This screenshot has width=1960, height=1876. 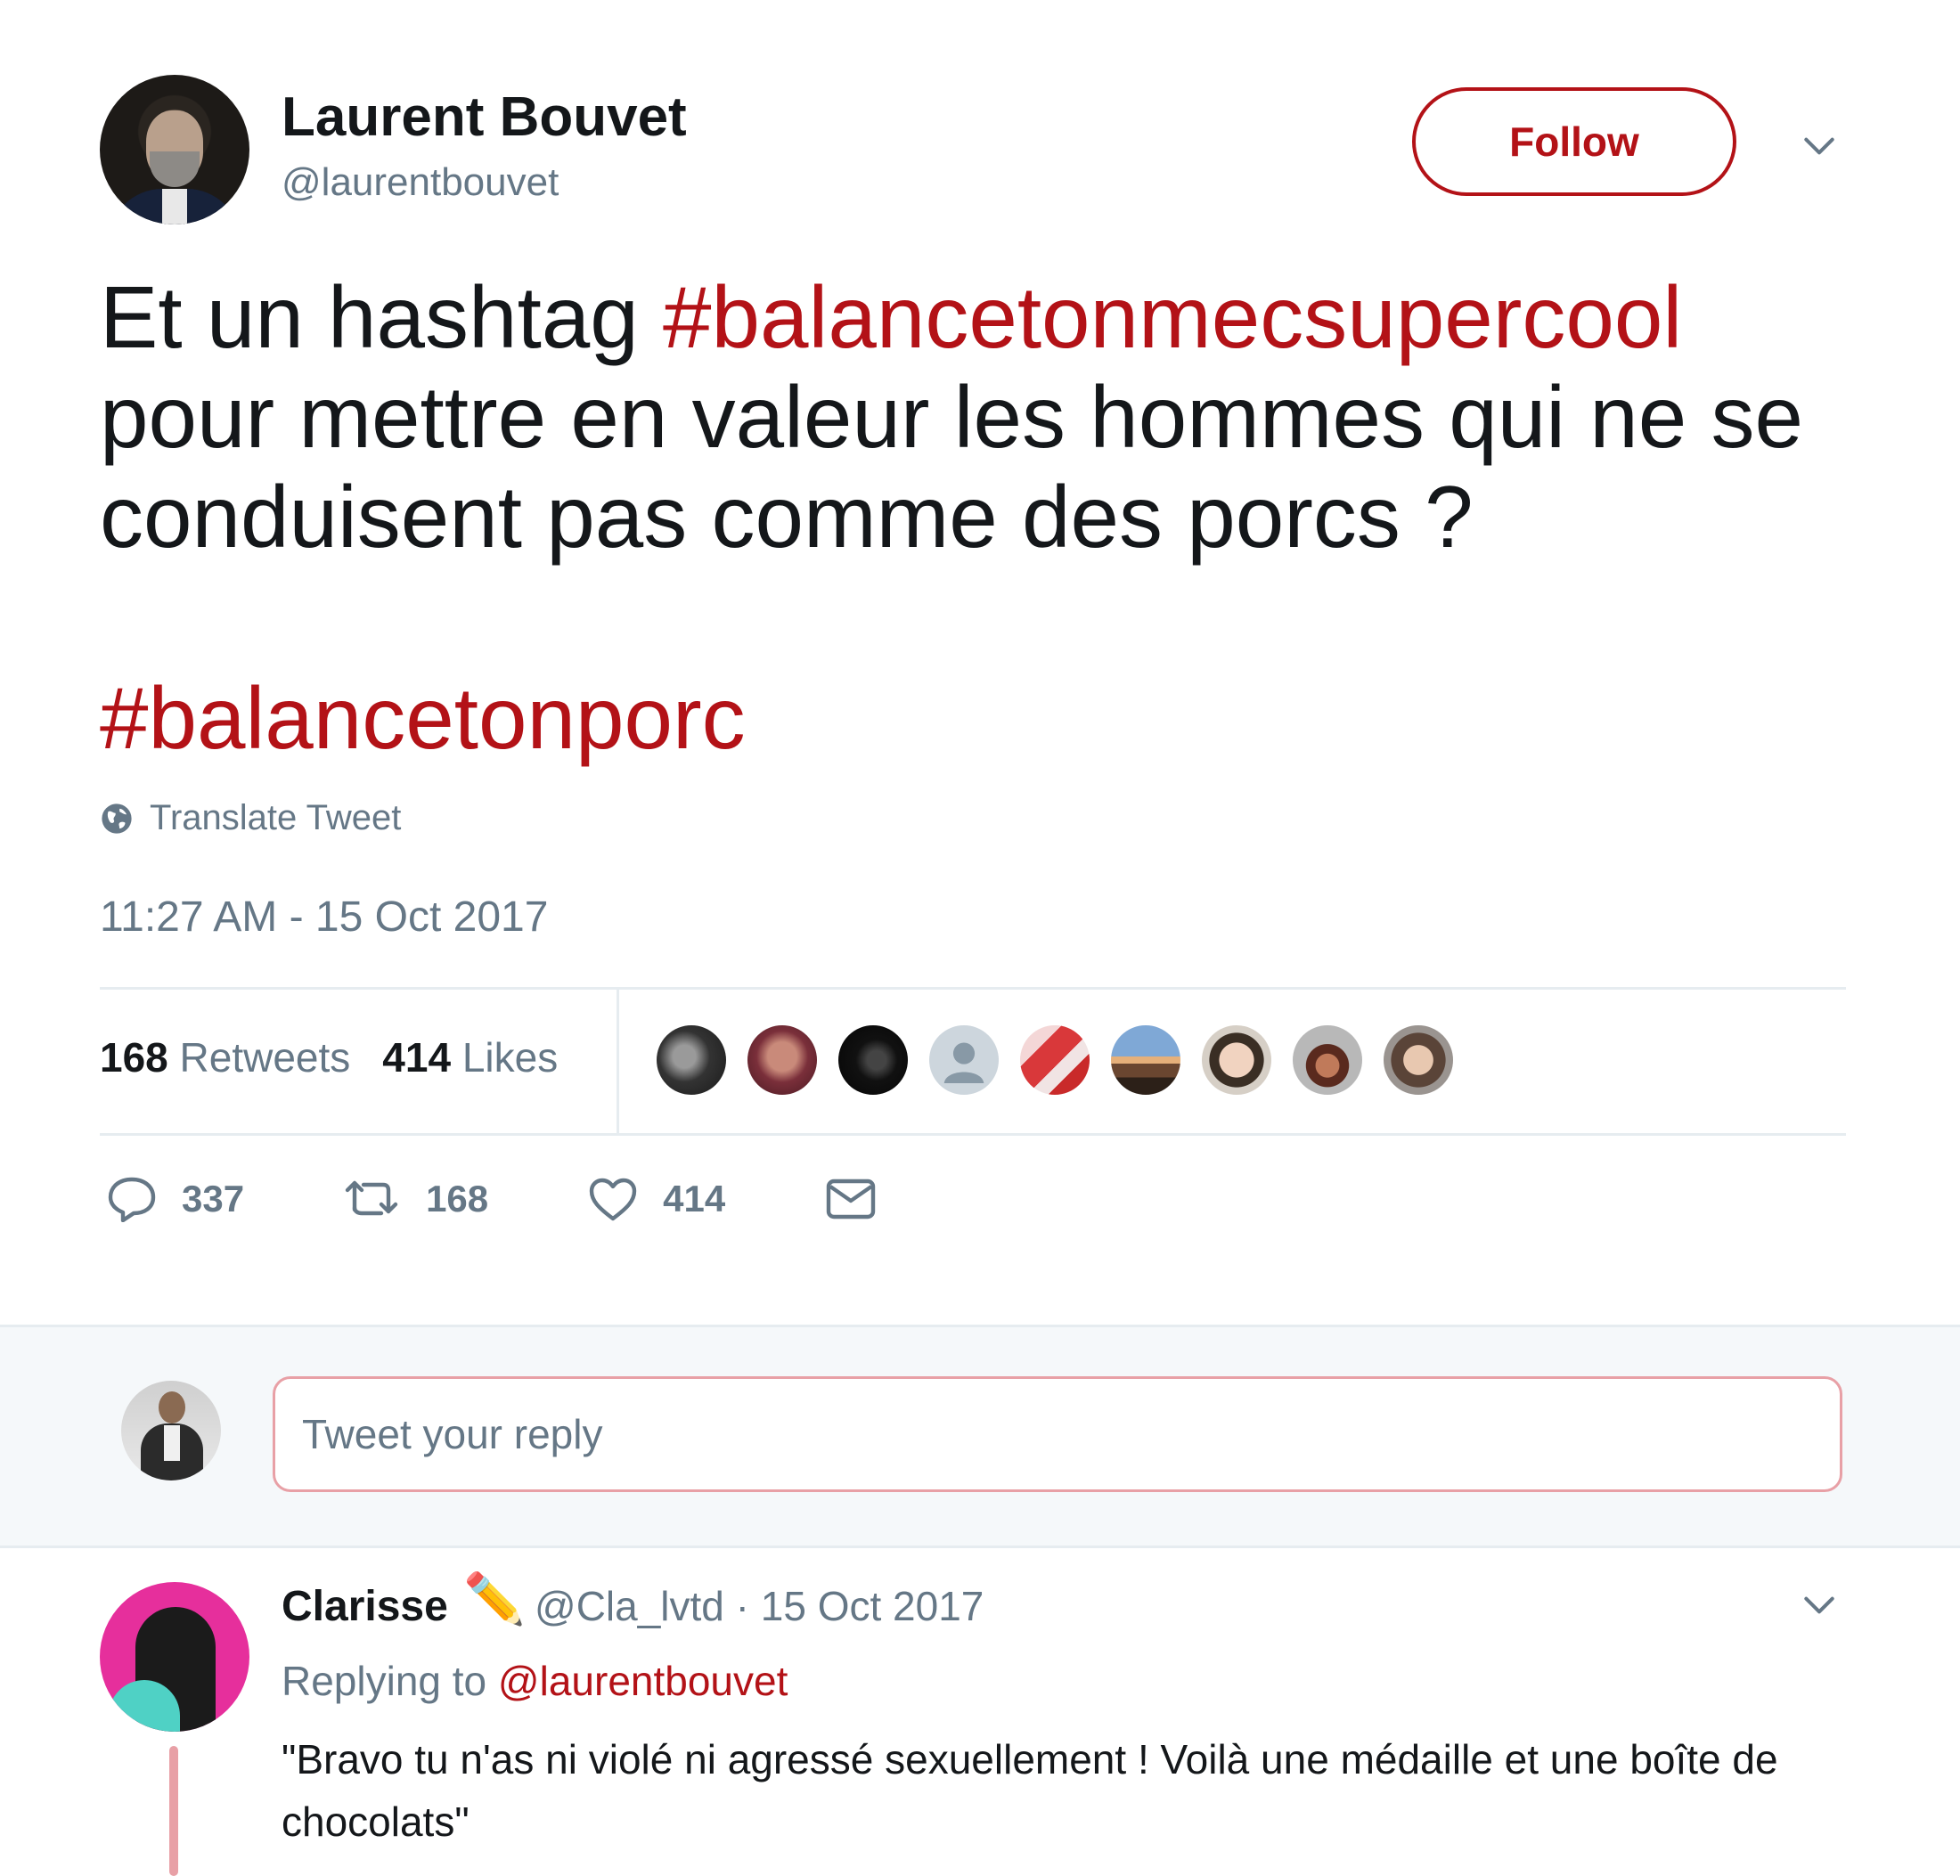 I want to click on translate-tweet-link: Translate Tweet, so click(x=250, y=818).